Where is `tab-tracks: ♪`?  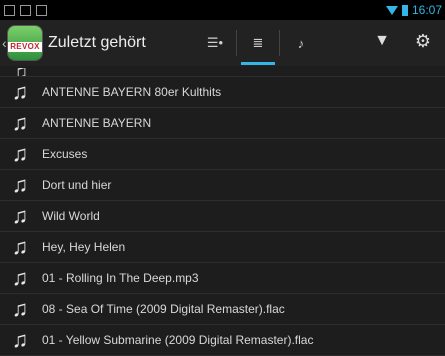
tab-tracks: ♪ is located at coordinates (301, 43).